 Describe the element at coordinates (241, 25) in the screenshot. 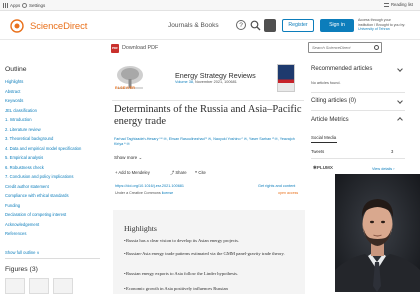

I see `help-button: ?` at that location.